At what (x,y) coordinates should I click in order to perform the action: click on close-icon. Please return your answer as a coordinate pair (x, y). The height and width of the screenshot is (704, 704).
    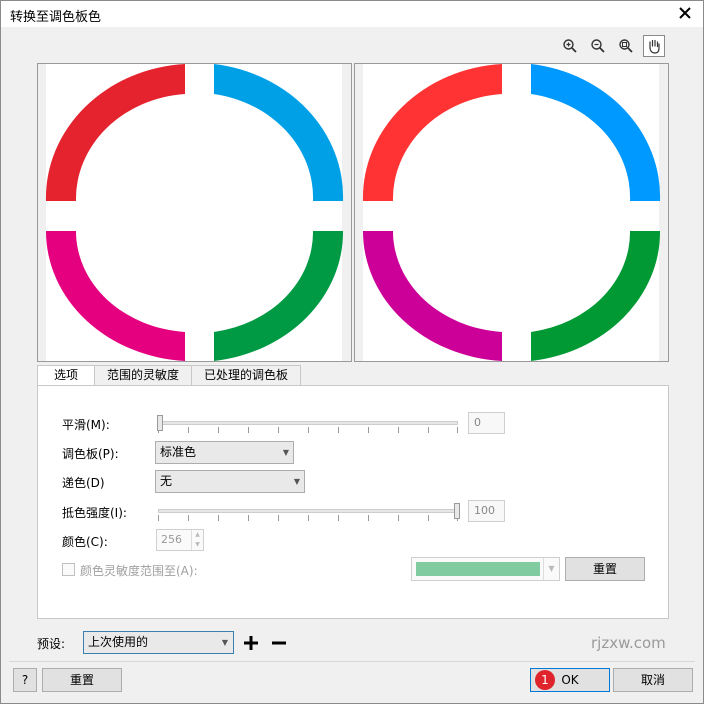
    Looking at the image, I should click on (685, 13).